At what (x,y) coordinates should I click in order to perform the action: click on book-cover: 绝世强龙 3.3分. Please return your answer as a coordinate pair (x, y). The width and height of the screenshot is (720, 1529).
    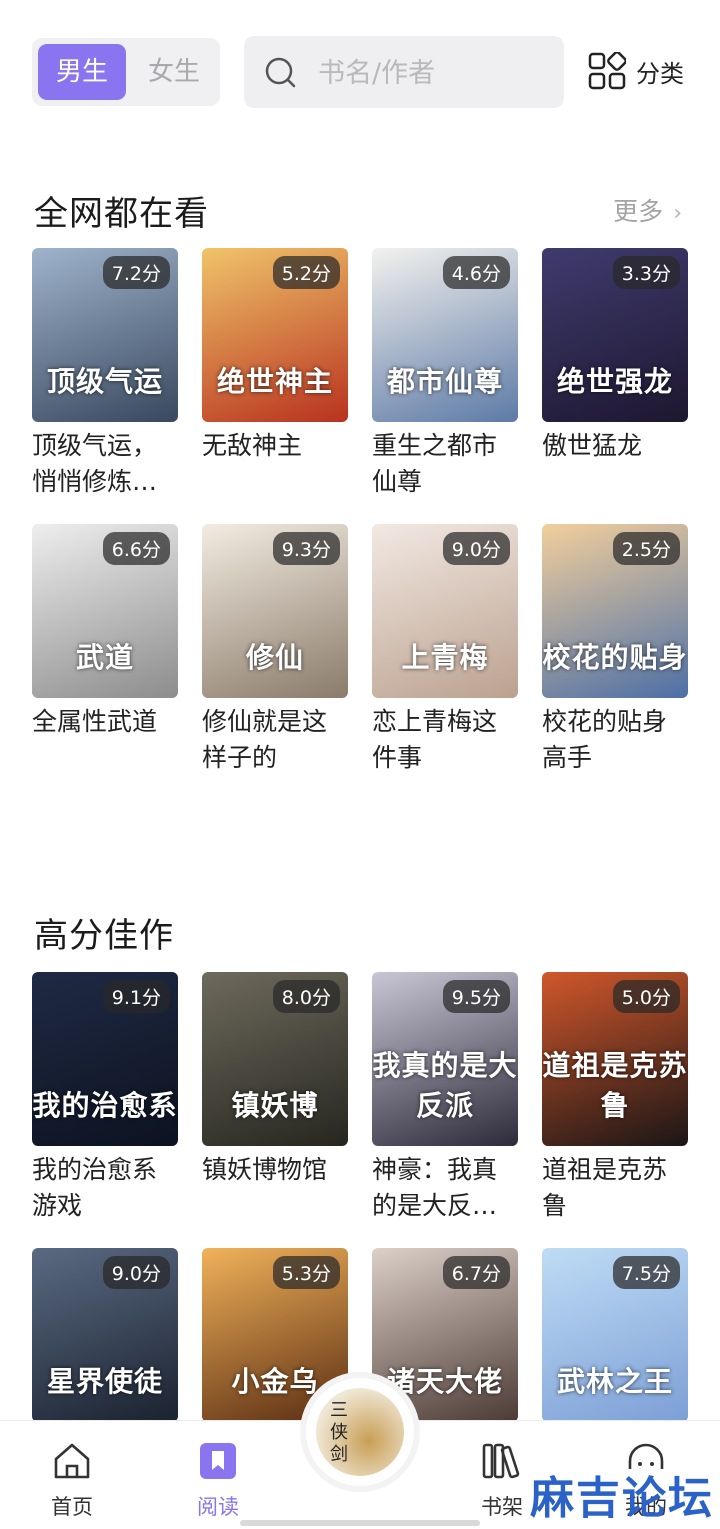
    Looking at the image, I should click on (615, 335).